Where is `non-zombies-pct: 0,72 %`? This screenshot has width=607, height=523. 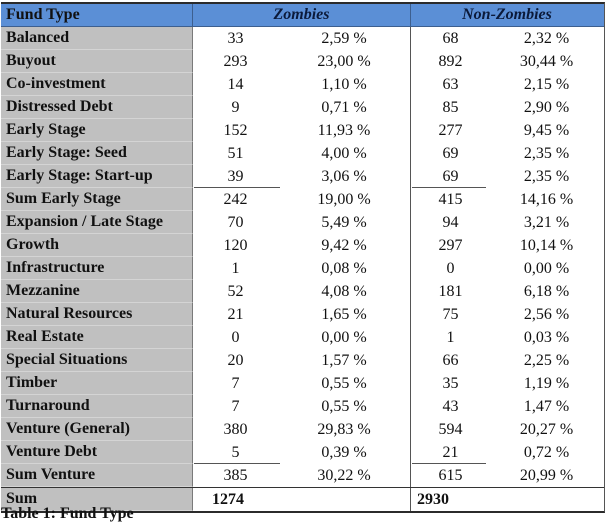
non-zombies-pct: 0,72 % is located at coordinates (546, 452).